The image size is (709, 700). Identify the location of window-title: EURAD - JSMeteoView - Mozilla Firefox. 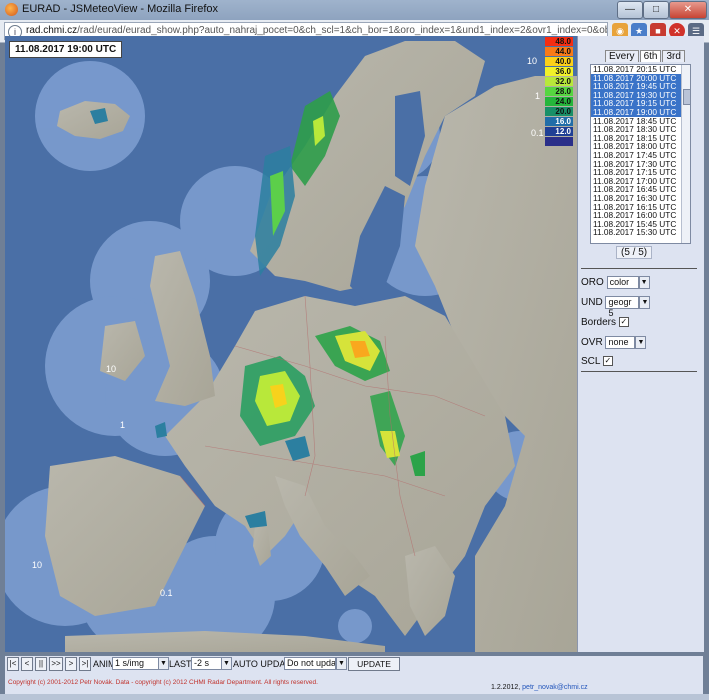
(120, 9).